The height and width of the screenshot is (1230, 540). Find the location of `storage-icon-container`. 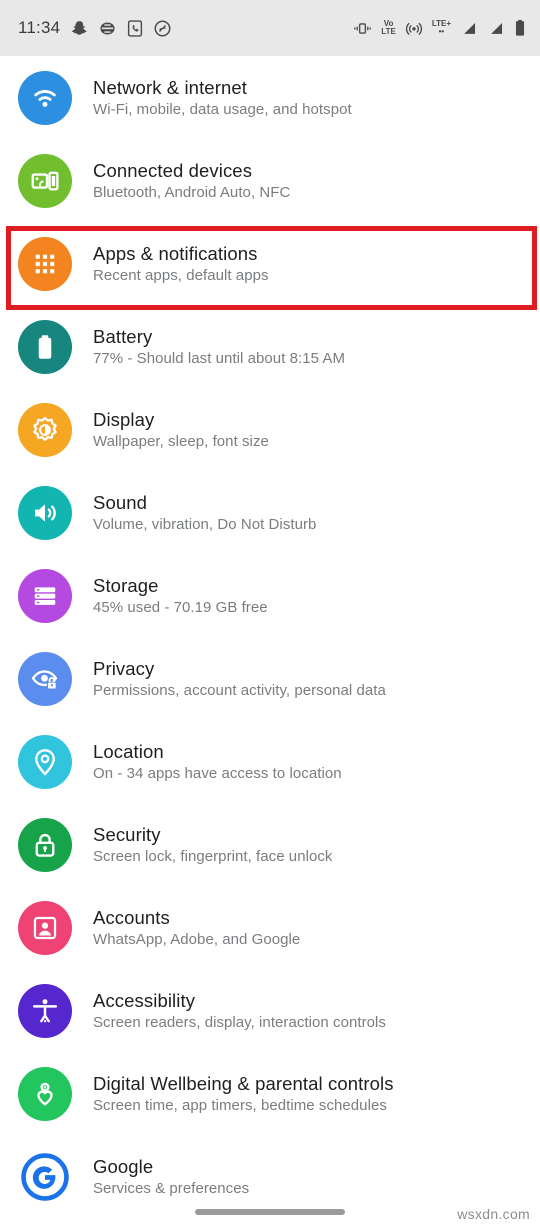

storage-icon-container is located at coordinates (45, 595).